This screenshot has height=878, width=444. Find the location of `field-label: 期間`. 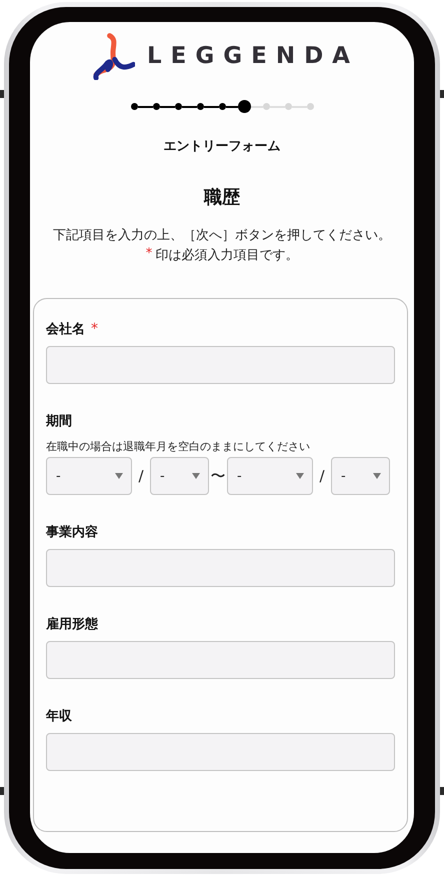

field-label: 期間 is located at coordinates (59, 421).